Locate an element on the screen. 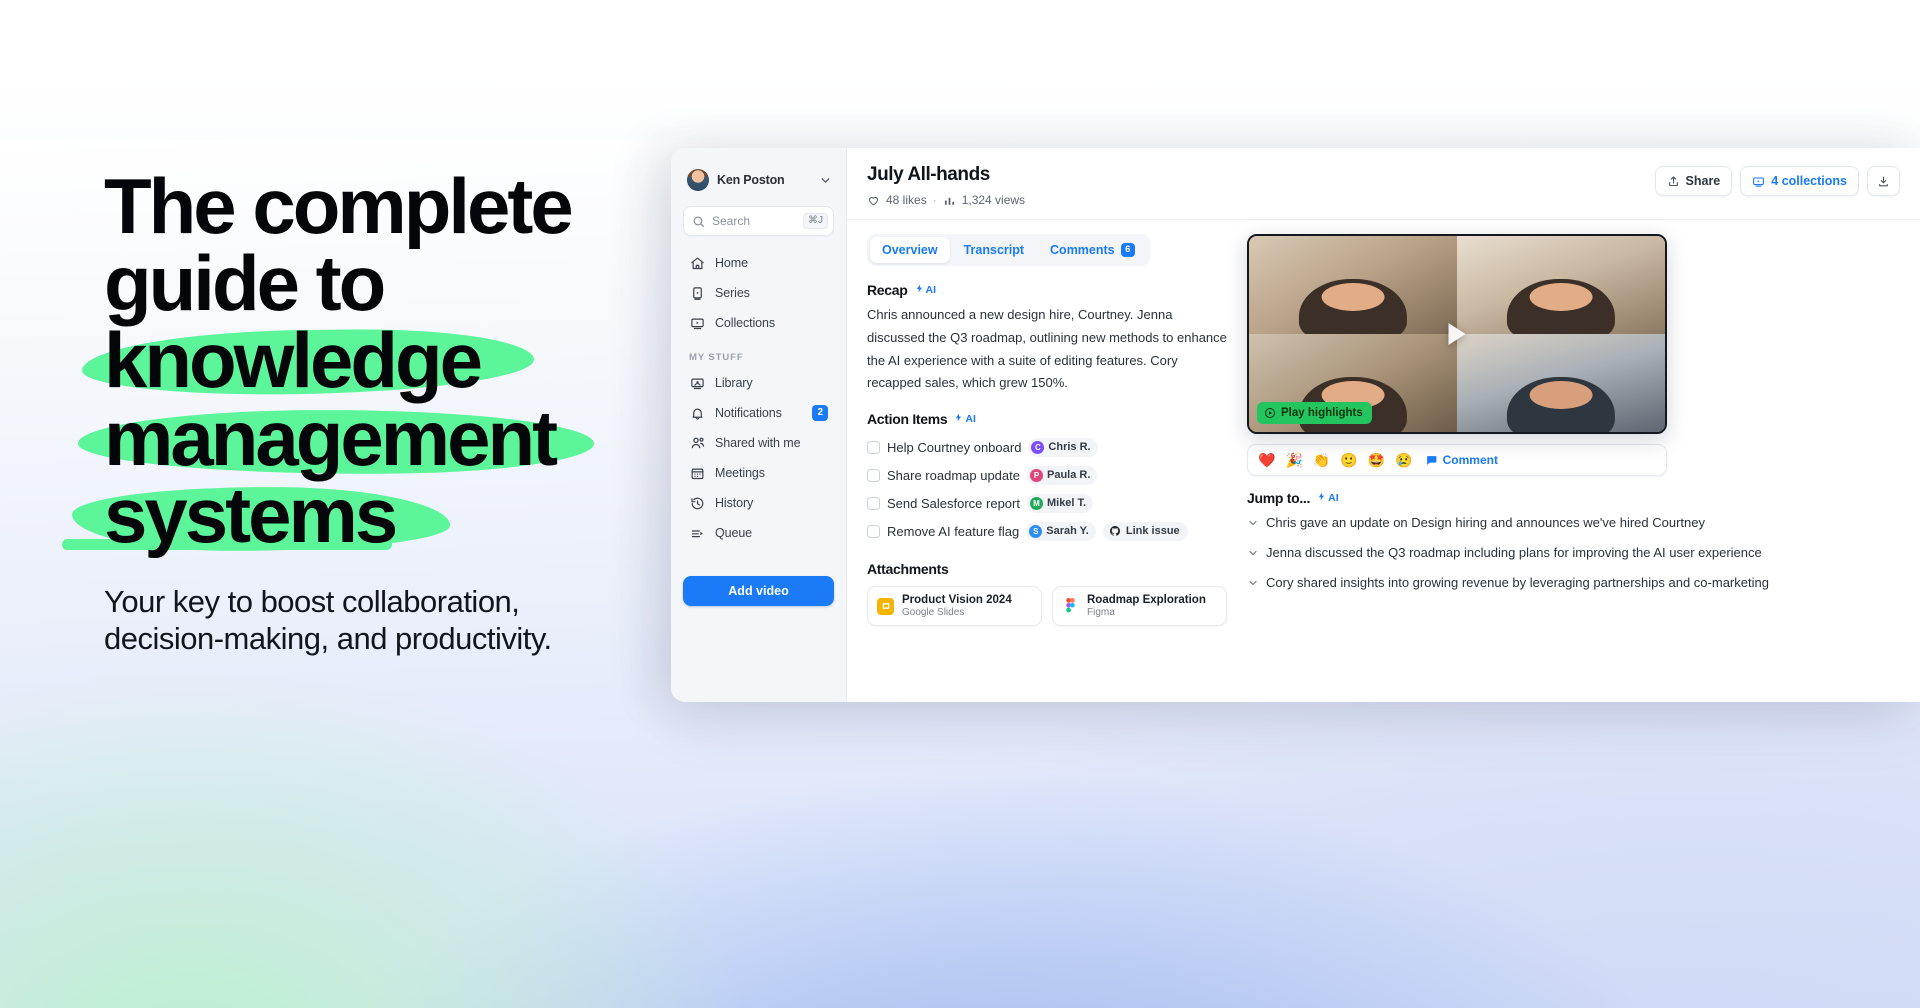  link-issue-label: Link issue is located at coordinates (1152, 531).